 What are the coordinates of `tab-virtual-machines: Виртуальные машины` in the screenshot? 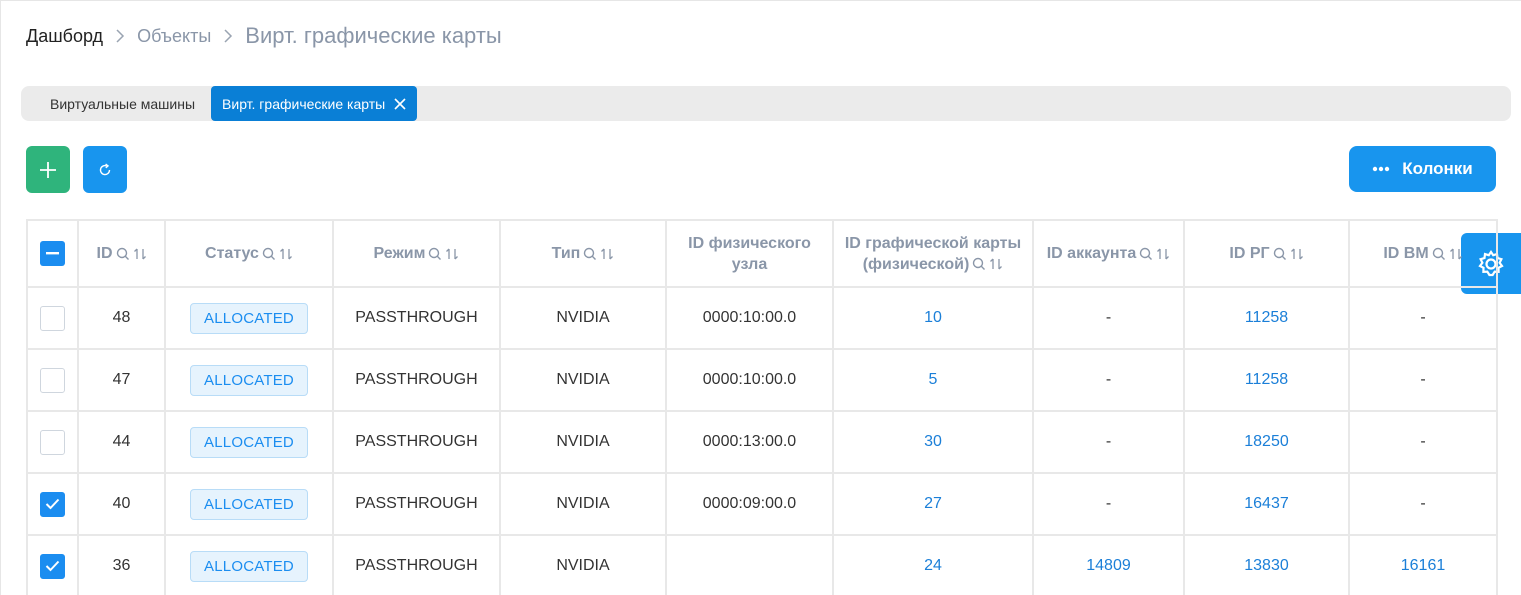 It's located at (116, 103).